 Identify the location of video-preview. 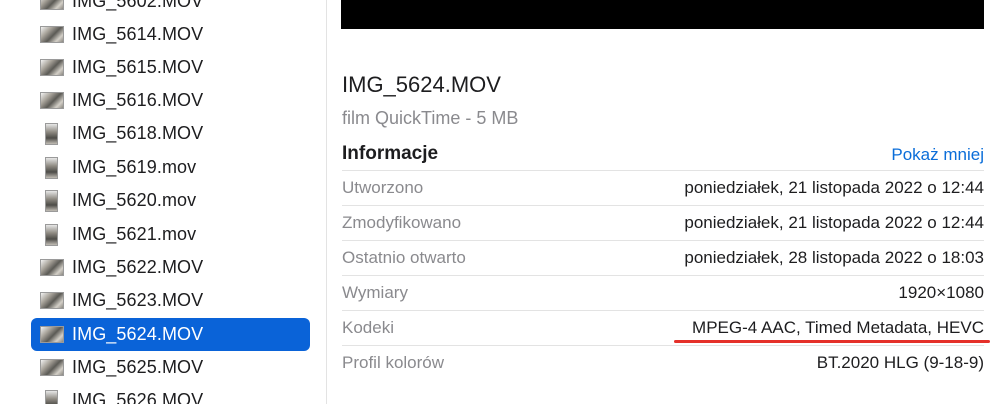
(662, 14).